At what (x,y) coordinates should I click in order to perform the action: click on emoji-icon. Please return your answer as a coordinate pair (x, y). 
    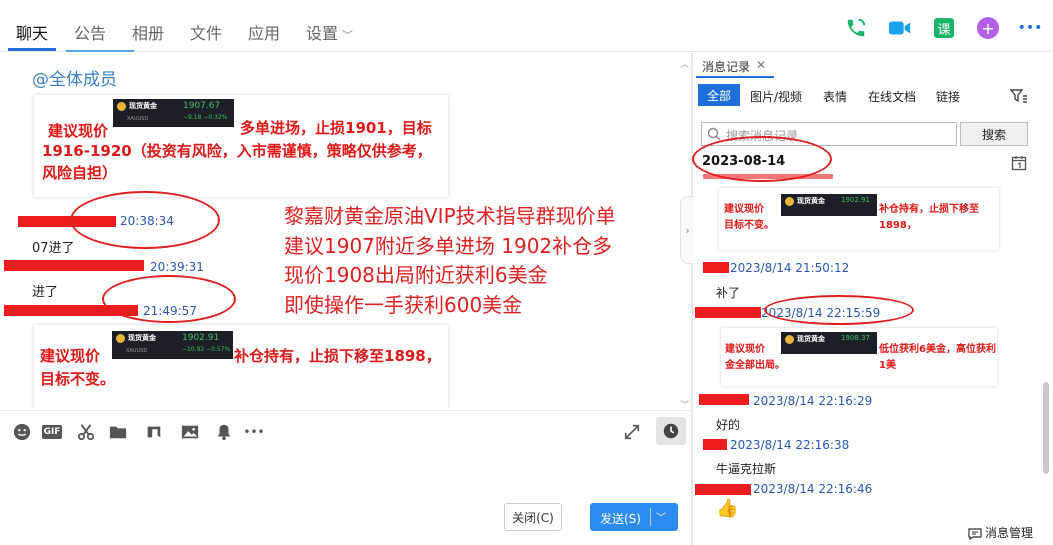
    Looking at the image, I should click on (22, 432).